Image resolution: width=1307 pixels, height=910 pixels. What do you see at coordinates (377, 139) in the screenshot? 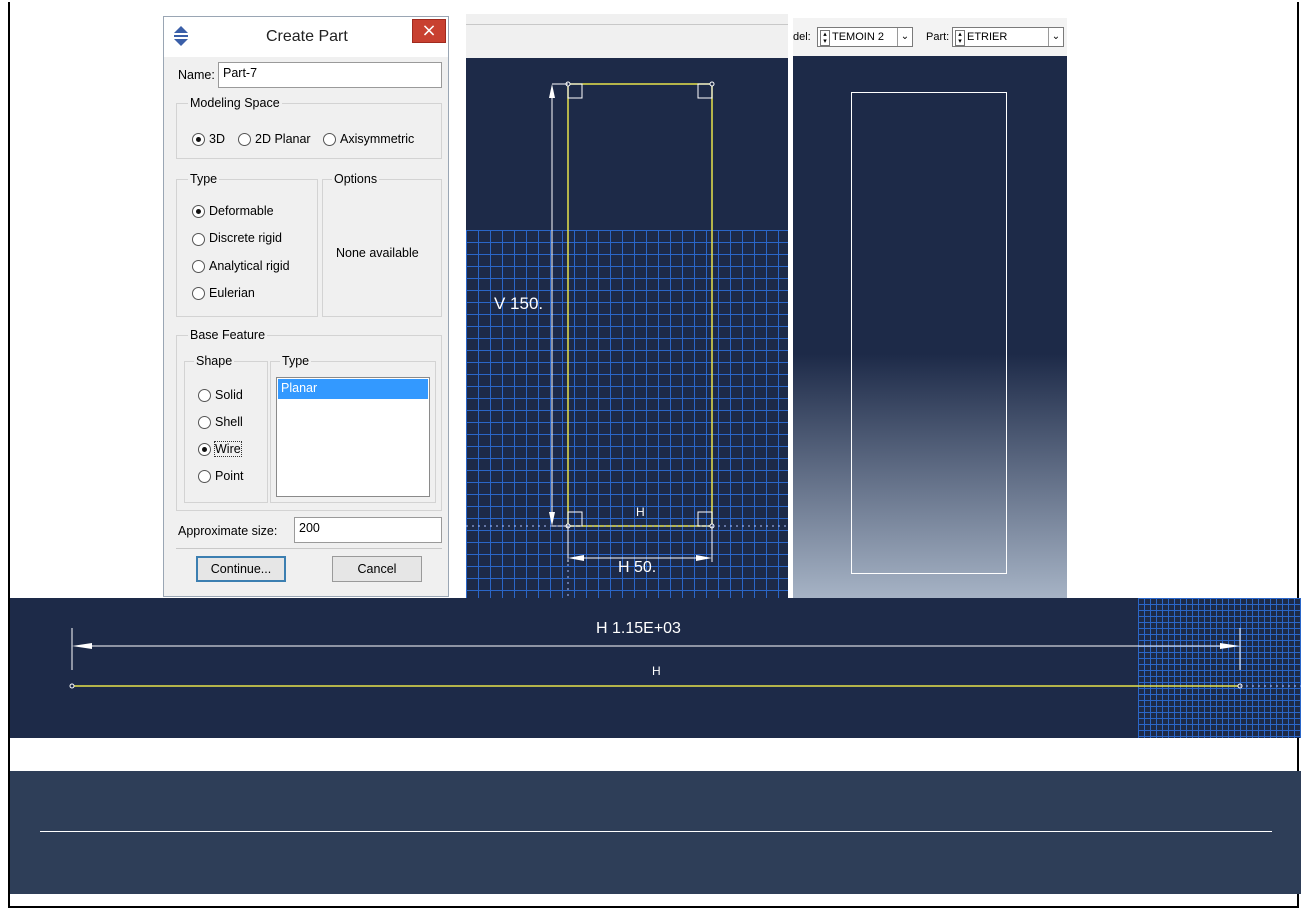
I see `radio-axisymmetric-label: Axisymmetric` at bounding box center [377, 139].